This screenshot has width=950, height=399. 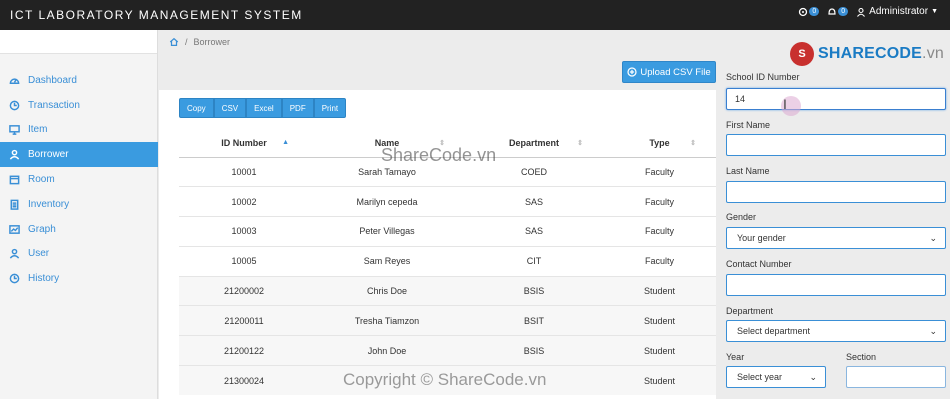 I want to click on sidebar-item-label: Transaction, so click(x=54, y=105).